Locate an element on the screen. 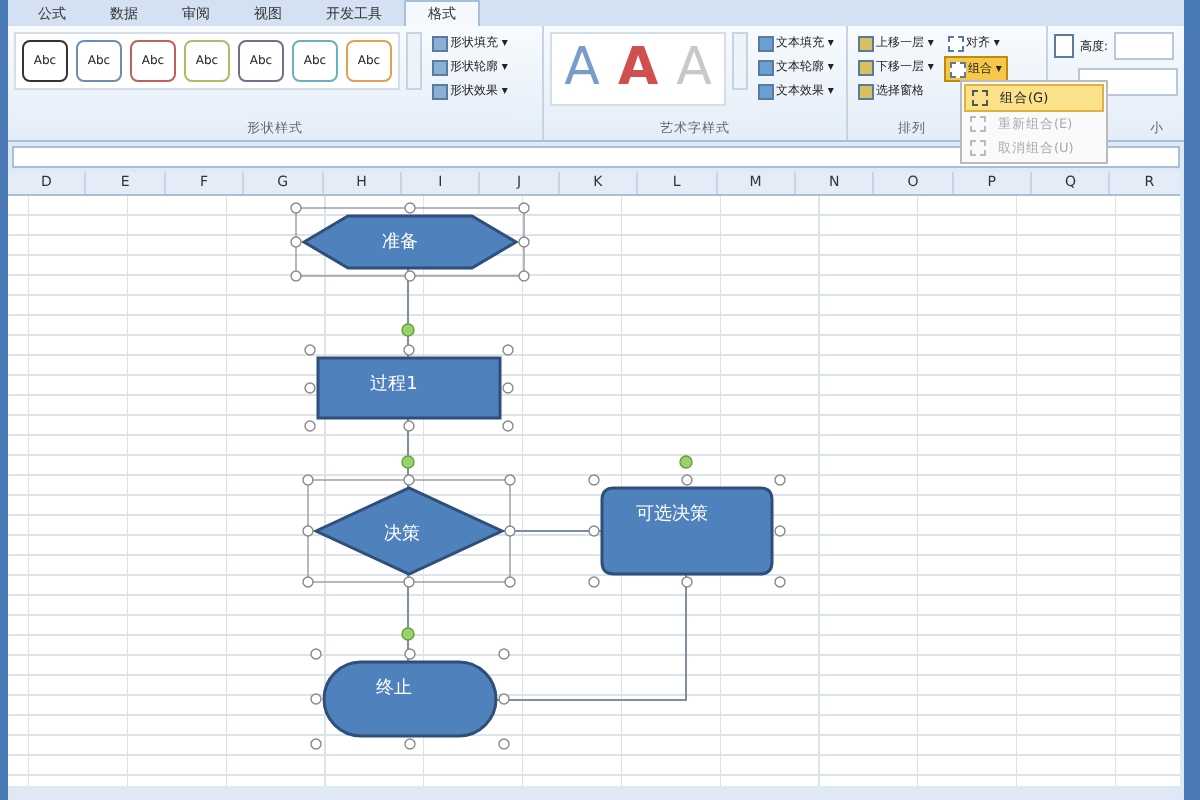 The width and height of the screenshot is (1200, 800). height-field is located at coordinates (1144, 46).